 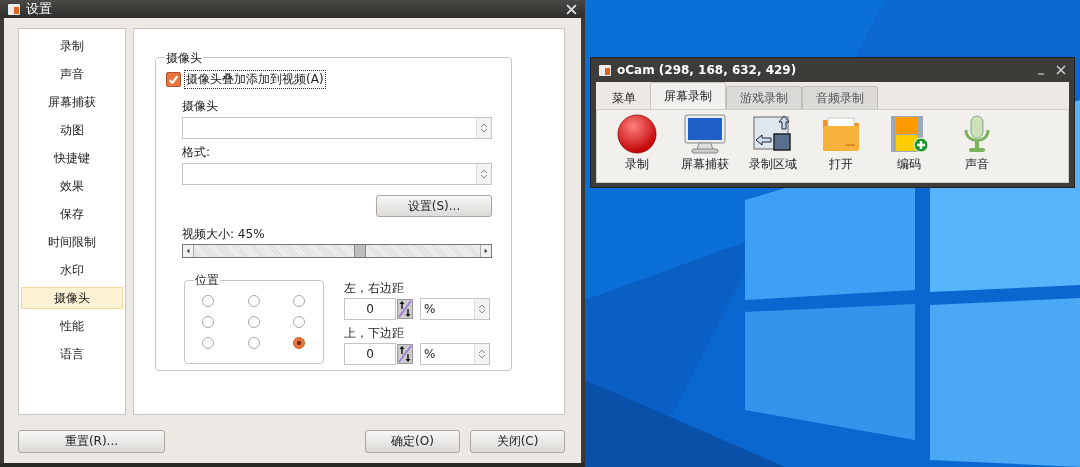 What do you see at coordinates (184, 58) in the screenshot?
I see `group-title: 摄像头` at bounding box center [184, 58].